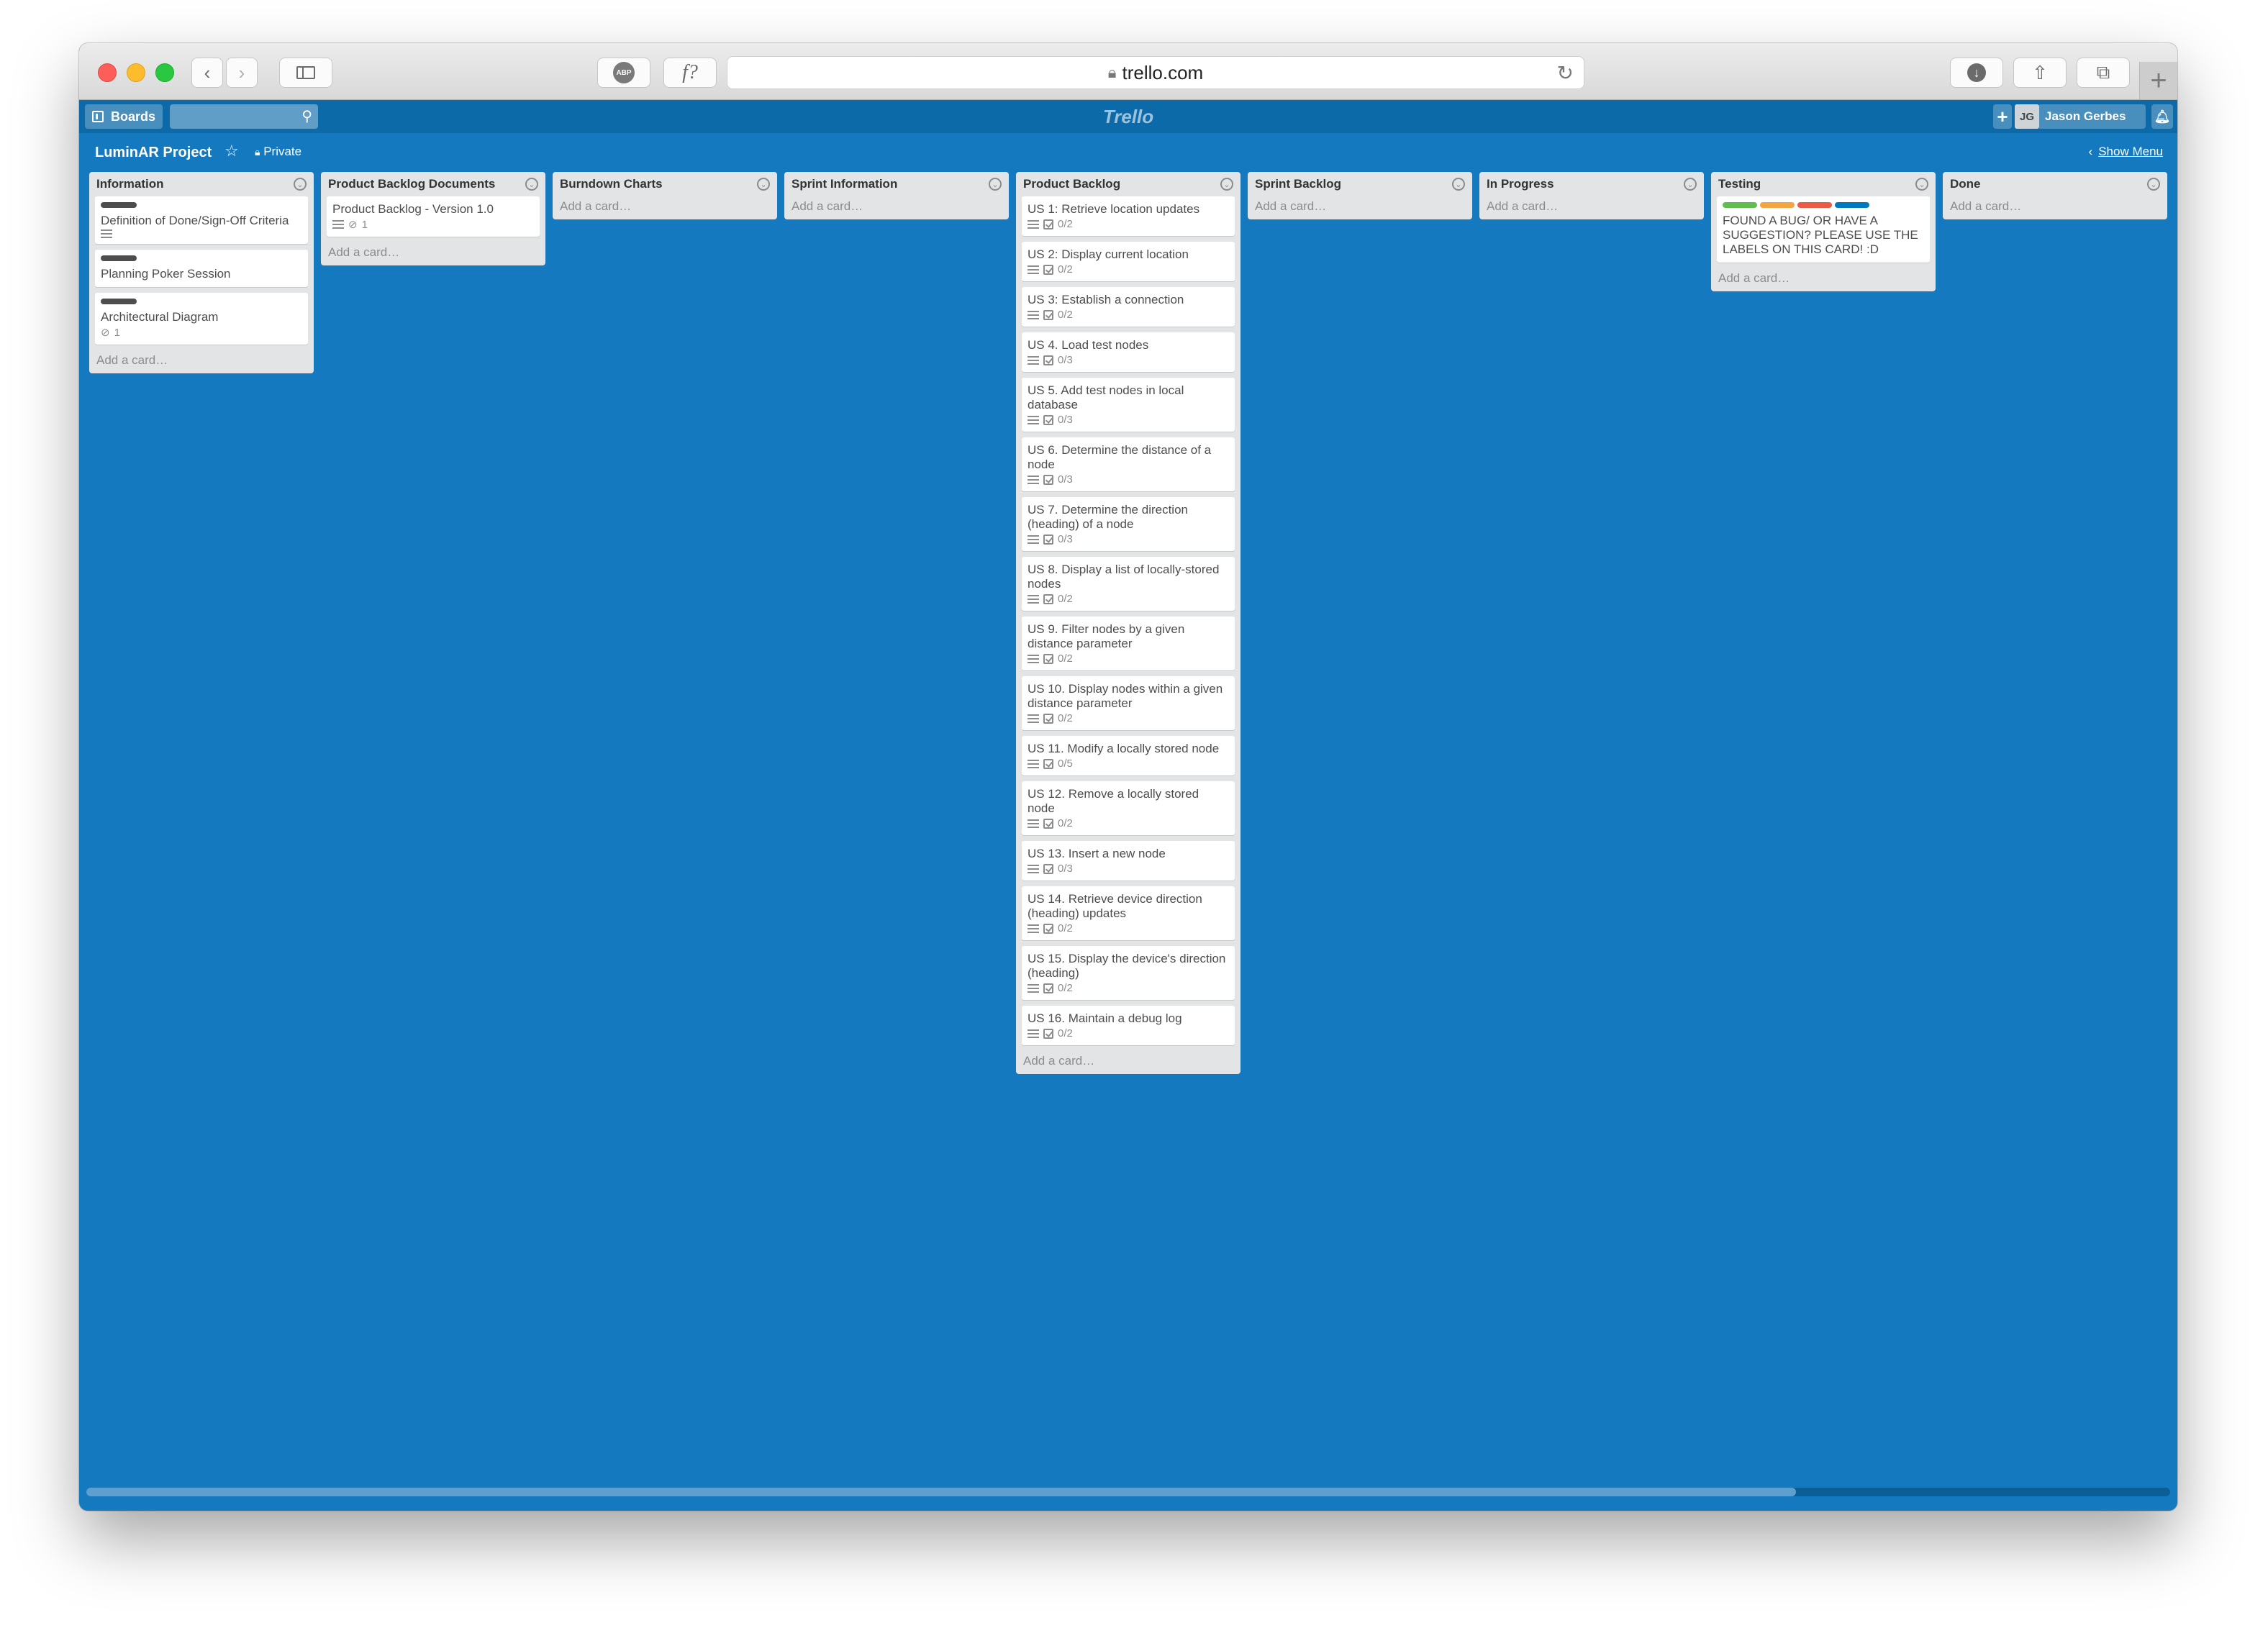 The image size is (2268, 1633). Describe the element at coordinates (242, 73) in the screenshot. I see `forward-button: ›` at that location.